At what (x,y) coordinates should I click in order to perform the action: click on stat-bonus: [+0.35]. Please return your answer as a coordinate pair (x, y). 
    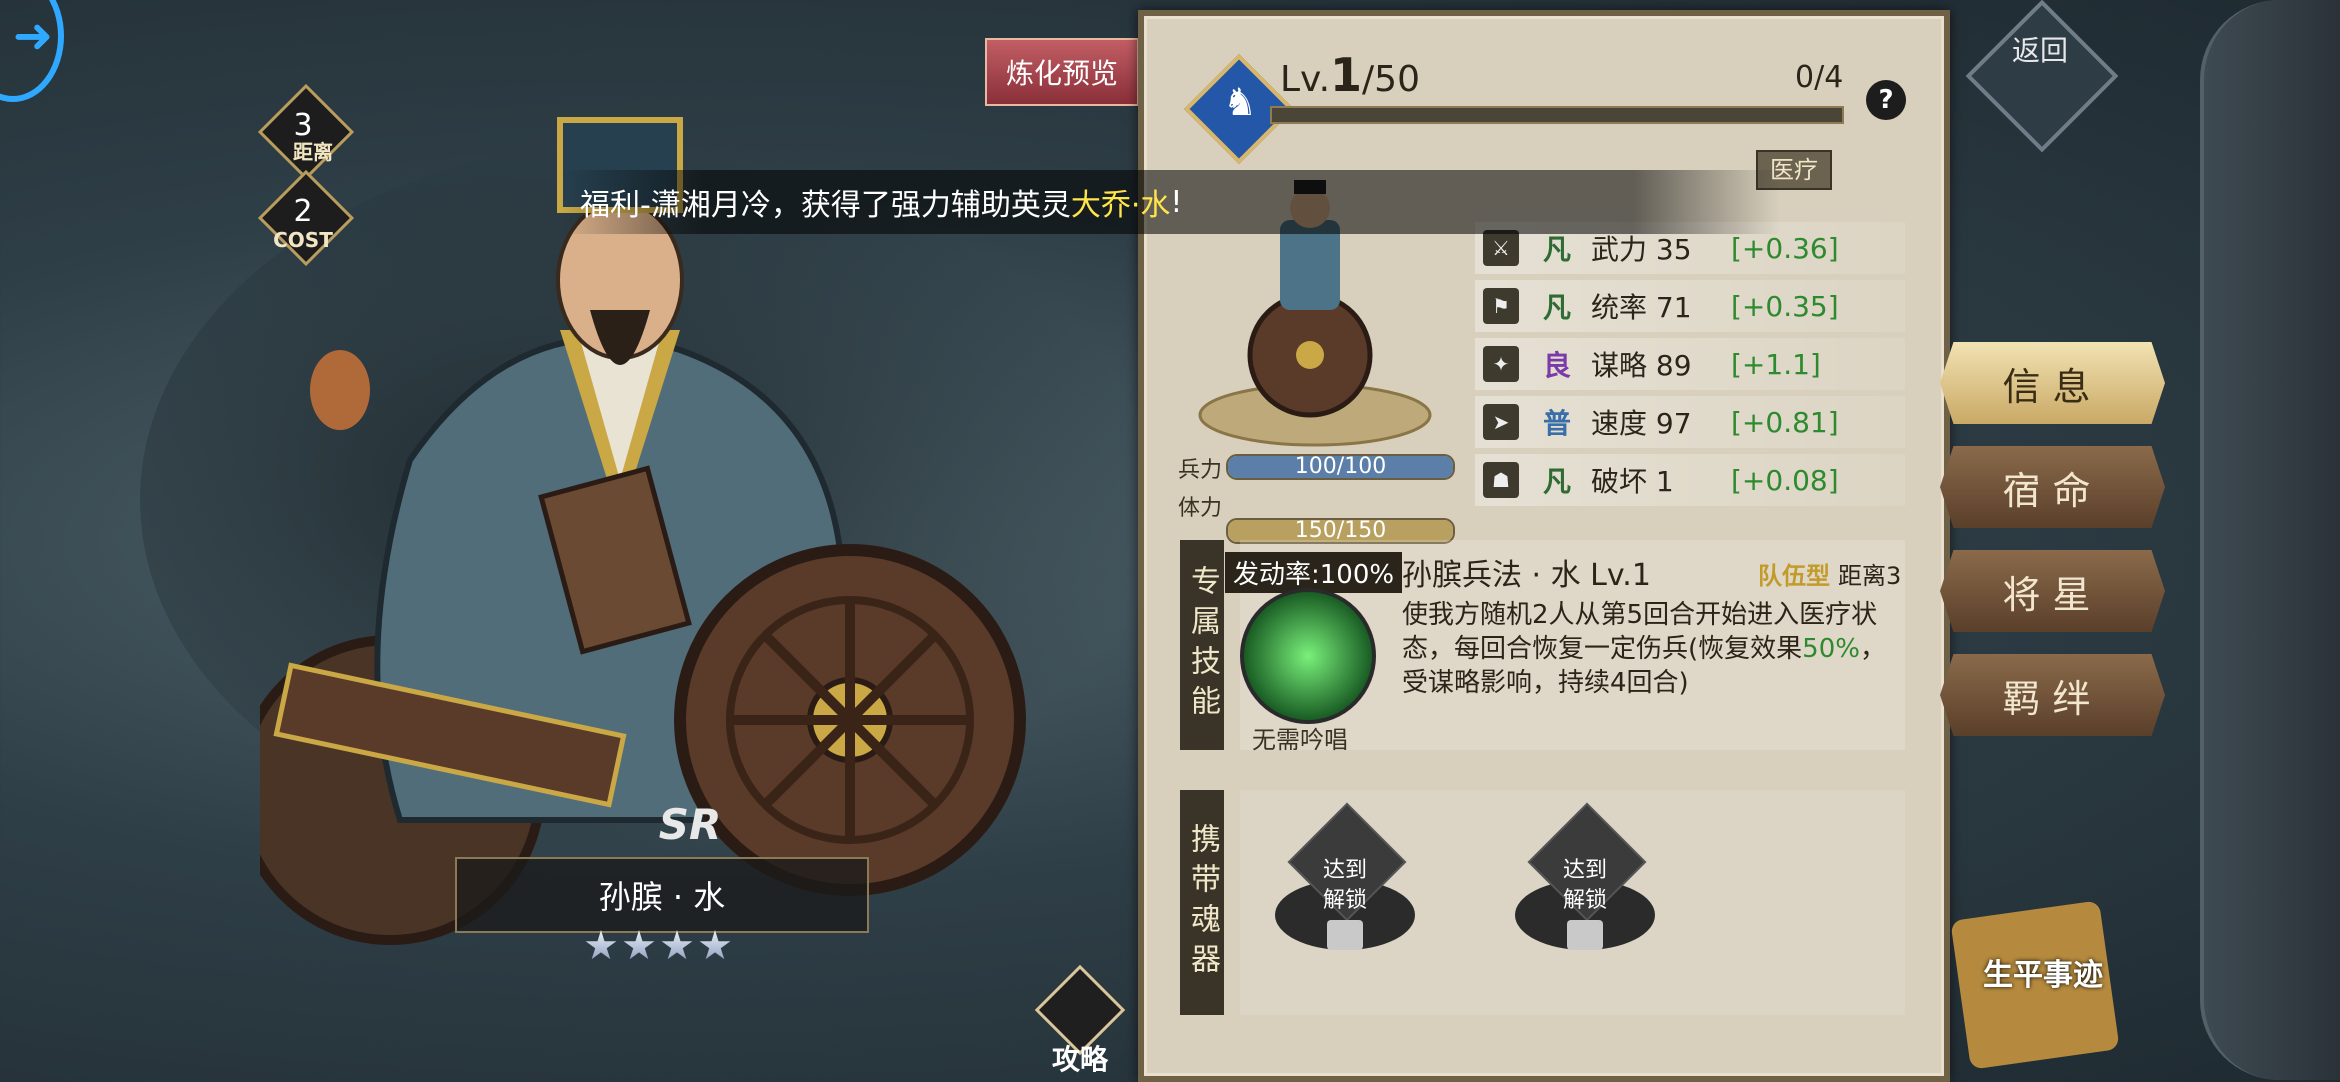
    Looking at the image, I should click on (1785, 306).